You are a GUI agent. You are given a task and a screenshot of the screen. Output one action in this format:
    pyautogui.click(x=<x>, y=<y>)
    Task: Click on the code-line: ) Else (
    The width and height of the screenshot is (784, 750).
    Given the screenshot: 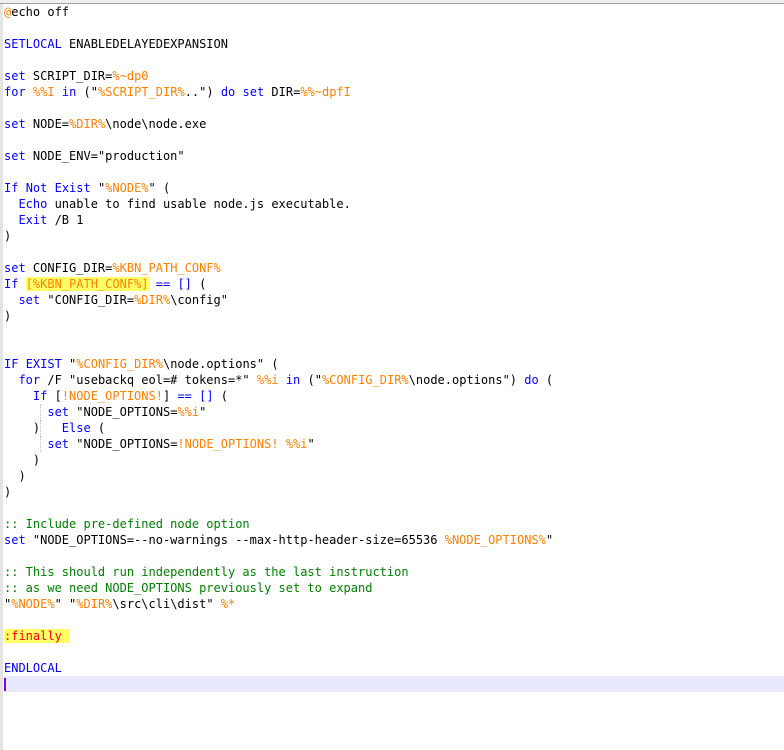 What is the action you would take?
    pyautogui.click(x=394, y=428)
    